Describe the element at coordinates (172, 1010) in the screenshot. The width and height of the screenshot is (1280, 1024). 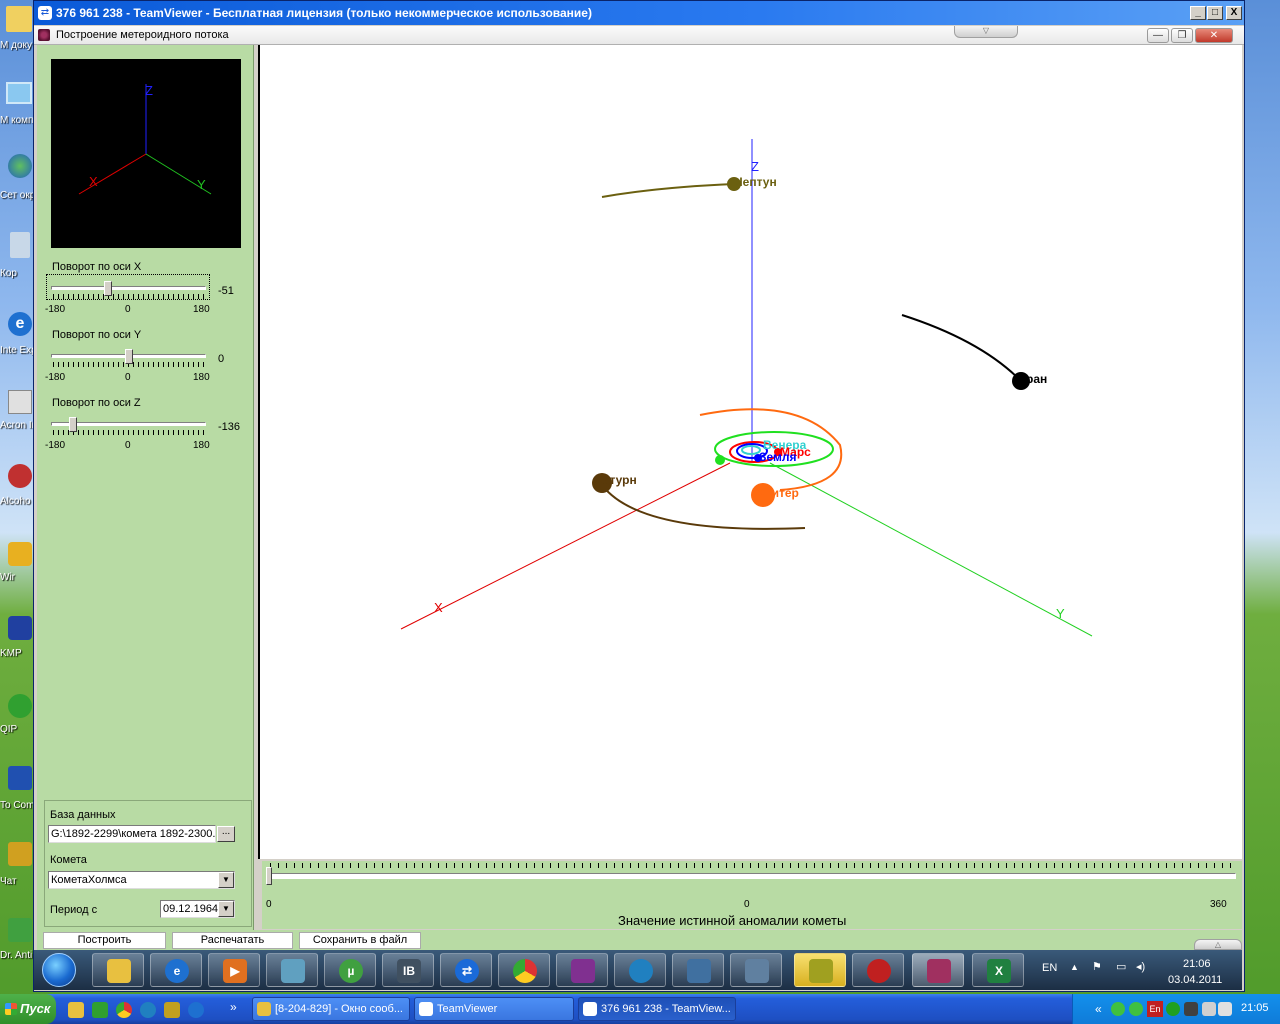
I see `quicklaunch-app2-icon` at that location.